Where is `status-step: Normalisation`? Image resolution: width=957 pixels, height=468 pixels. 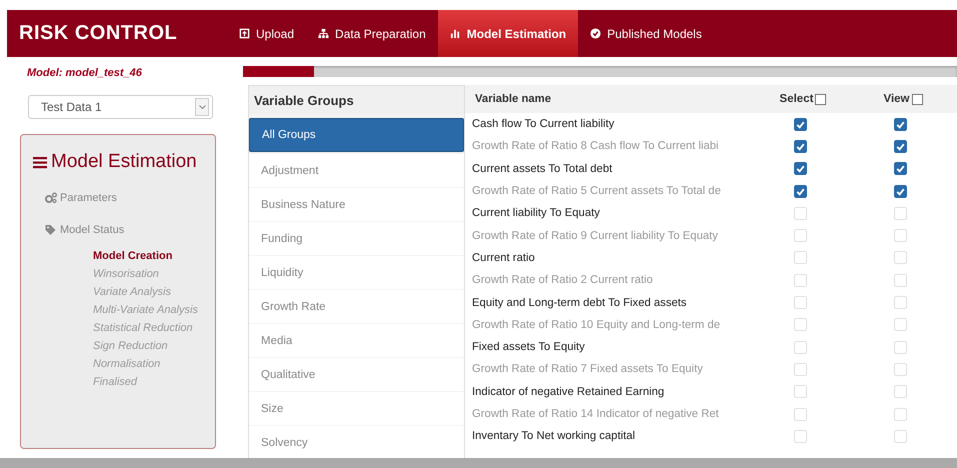
status-step: Normalisation is located at coordinates (148, 364).